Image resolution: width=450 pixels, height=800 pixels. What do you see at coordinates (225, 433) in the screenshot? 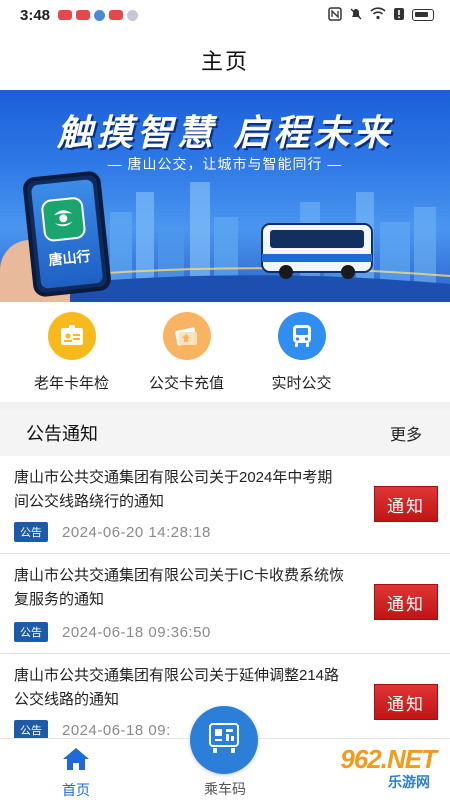
I see `announcements-header: 公告通知 更多` at bounding box center [225, 433].